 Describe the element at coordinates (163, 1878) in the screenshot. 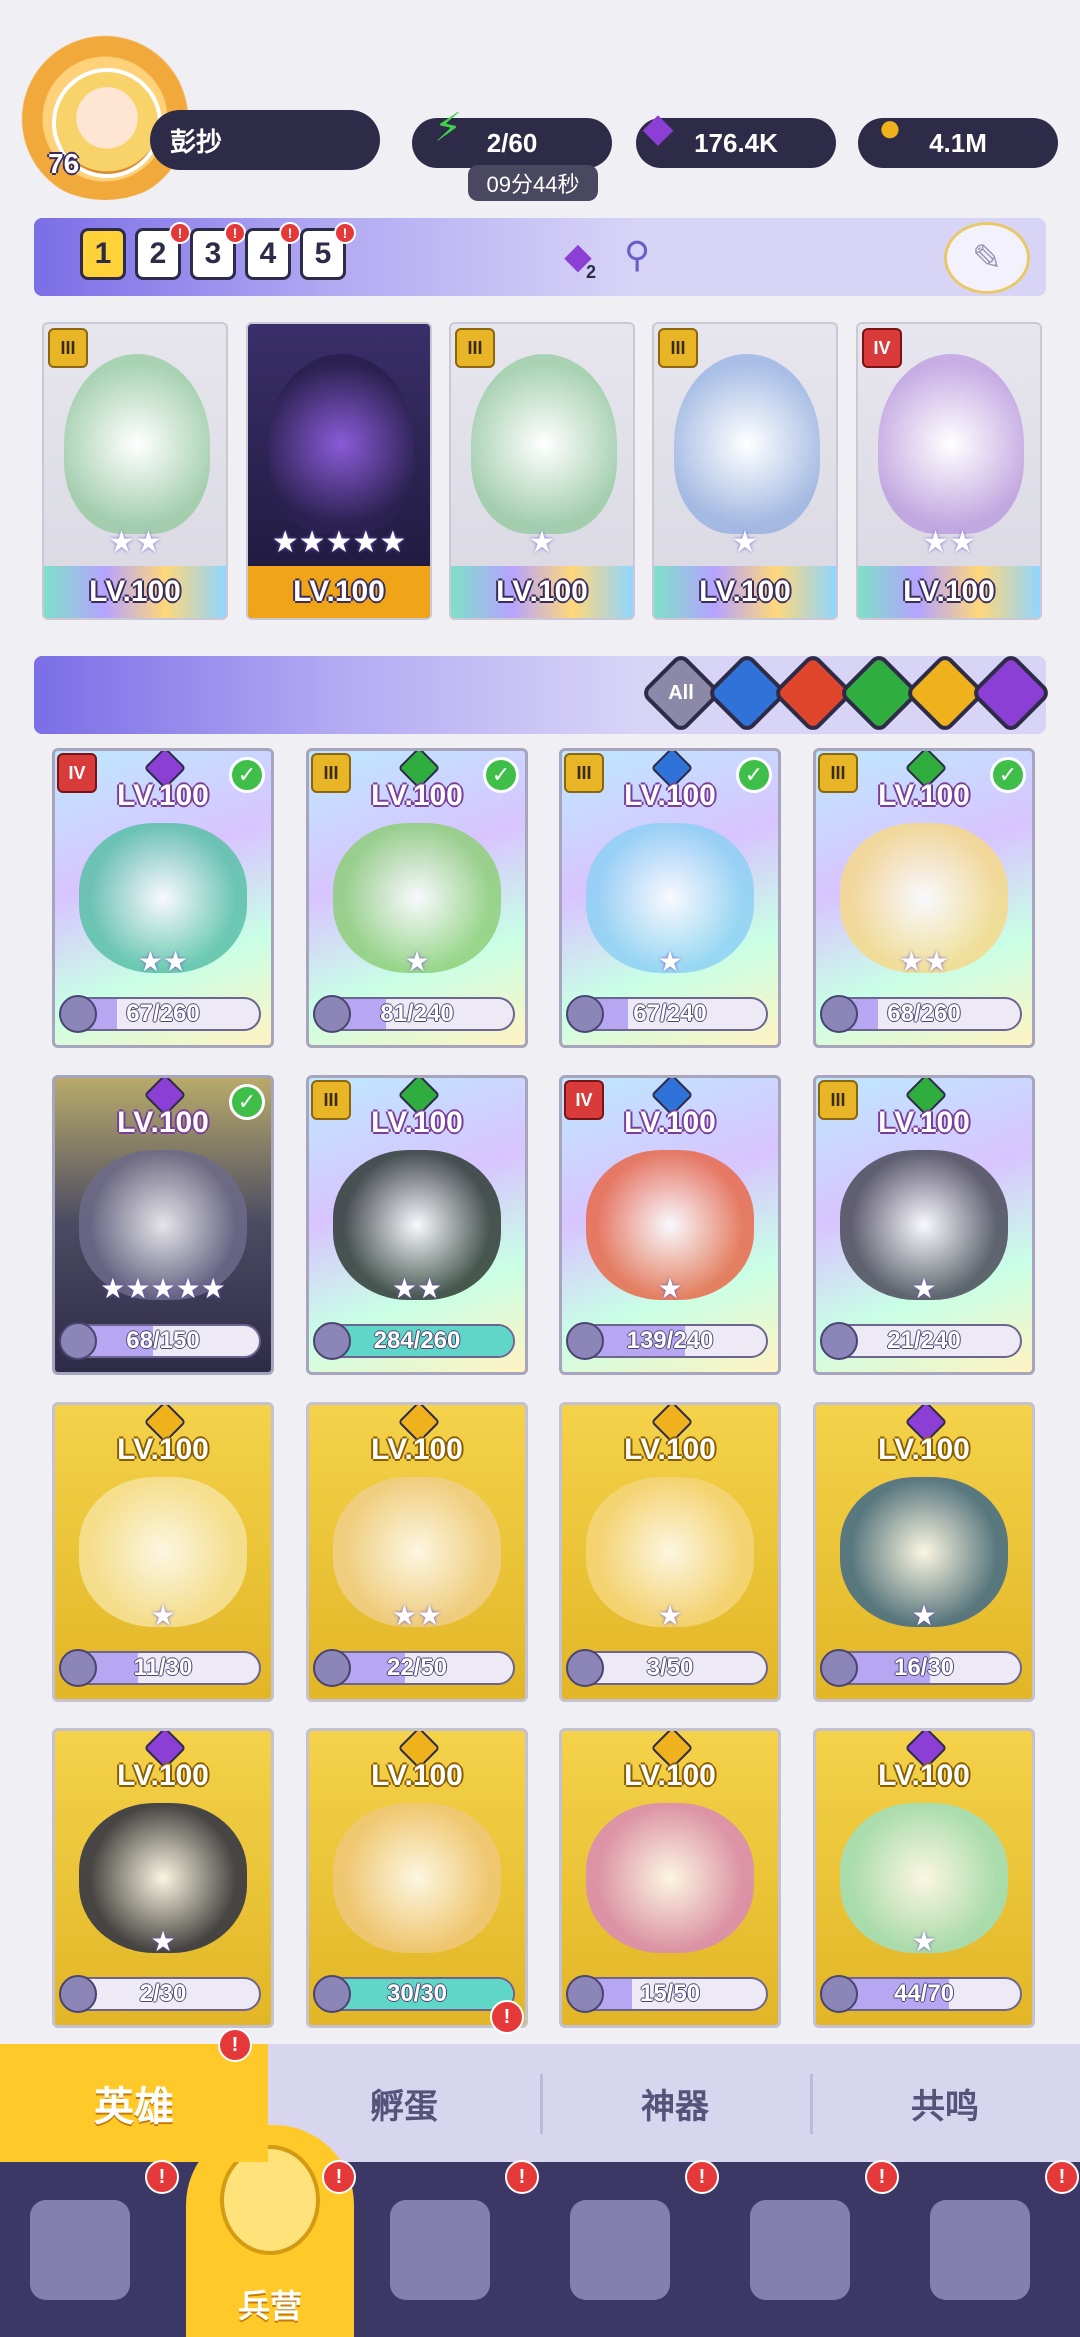

I see `hero-card: LV.100 ★ 2/30` at that location.